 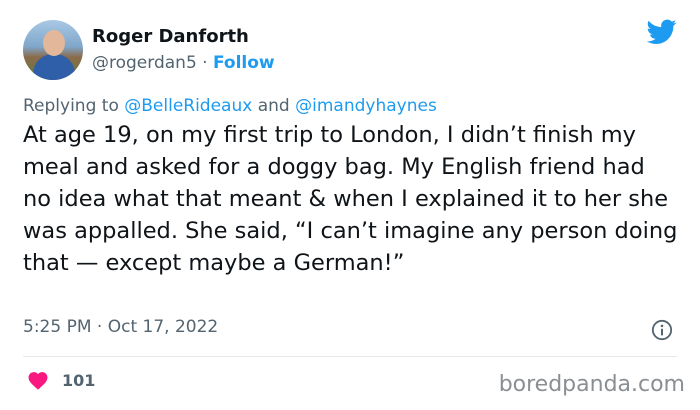 What do you see at coordinates (591, 384) in the screenshot?
I see `watermark: boredpanda.com` at bounding box center [591, 384].